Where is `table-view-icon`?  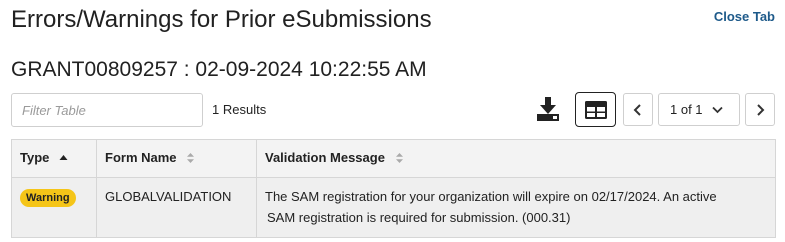
table-view-icon is located at coordinates (595, 109).